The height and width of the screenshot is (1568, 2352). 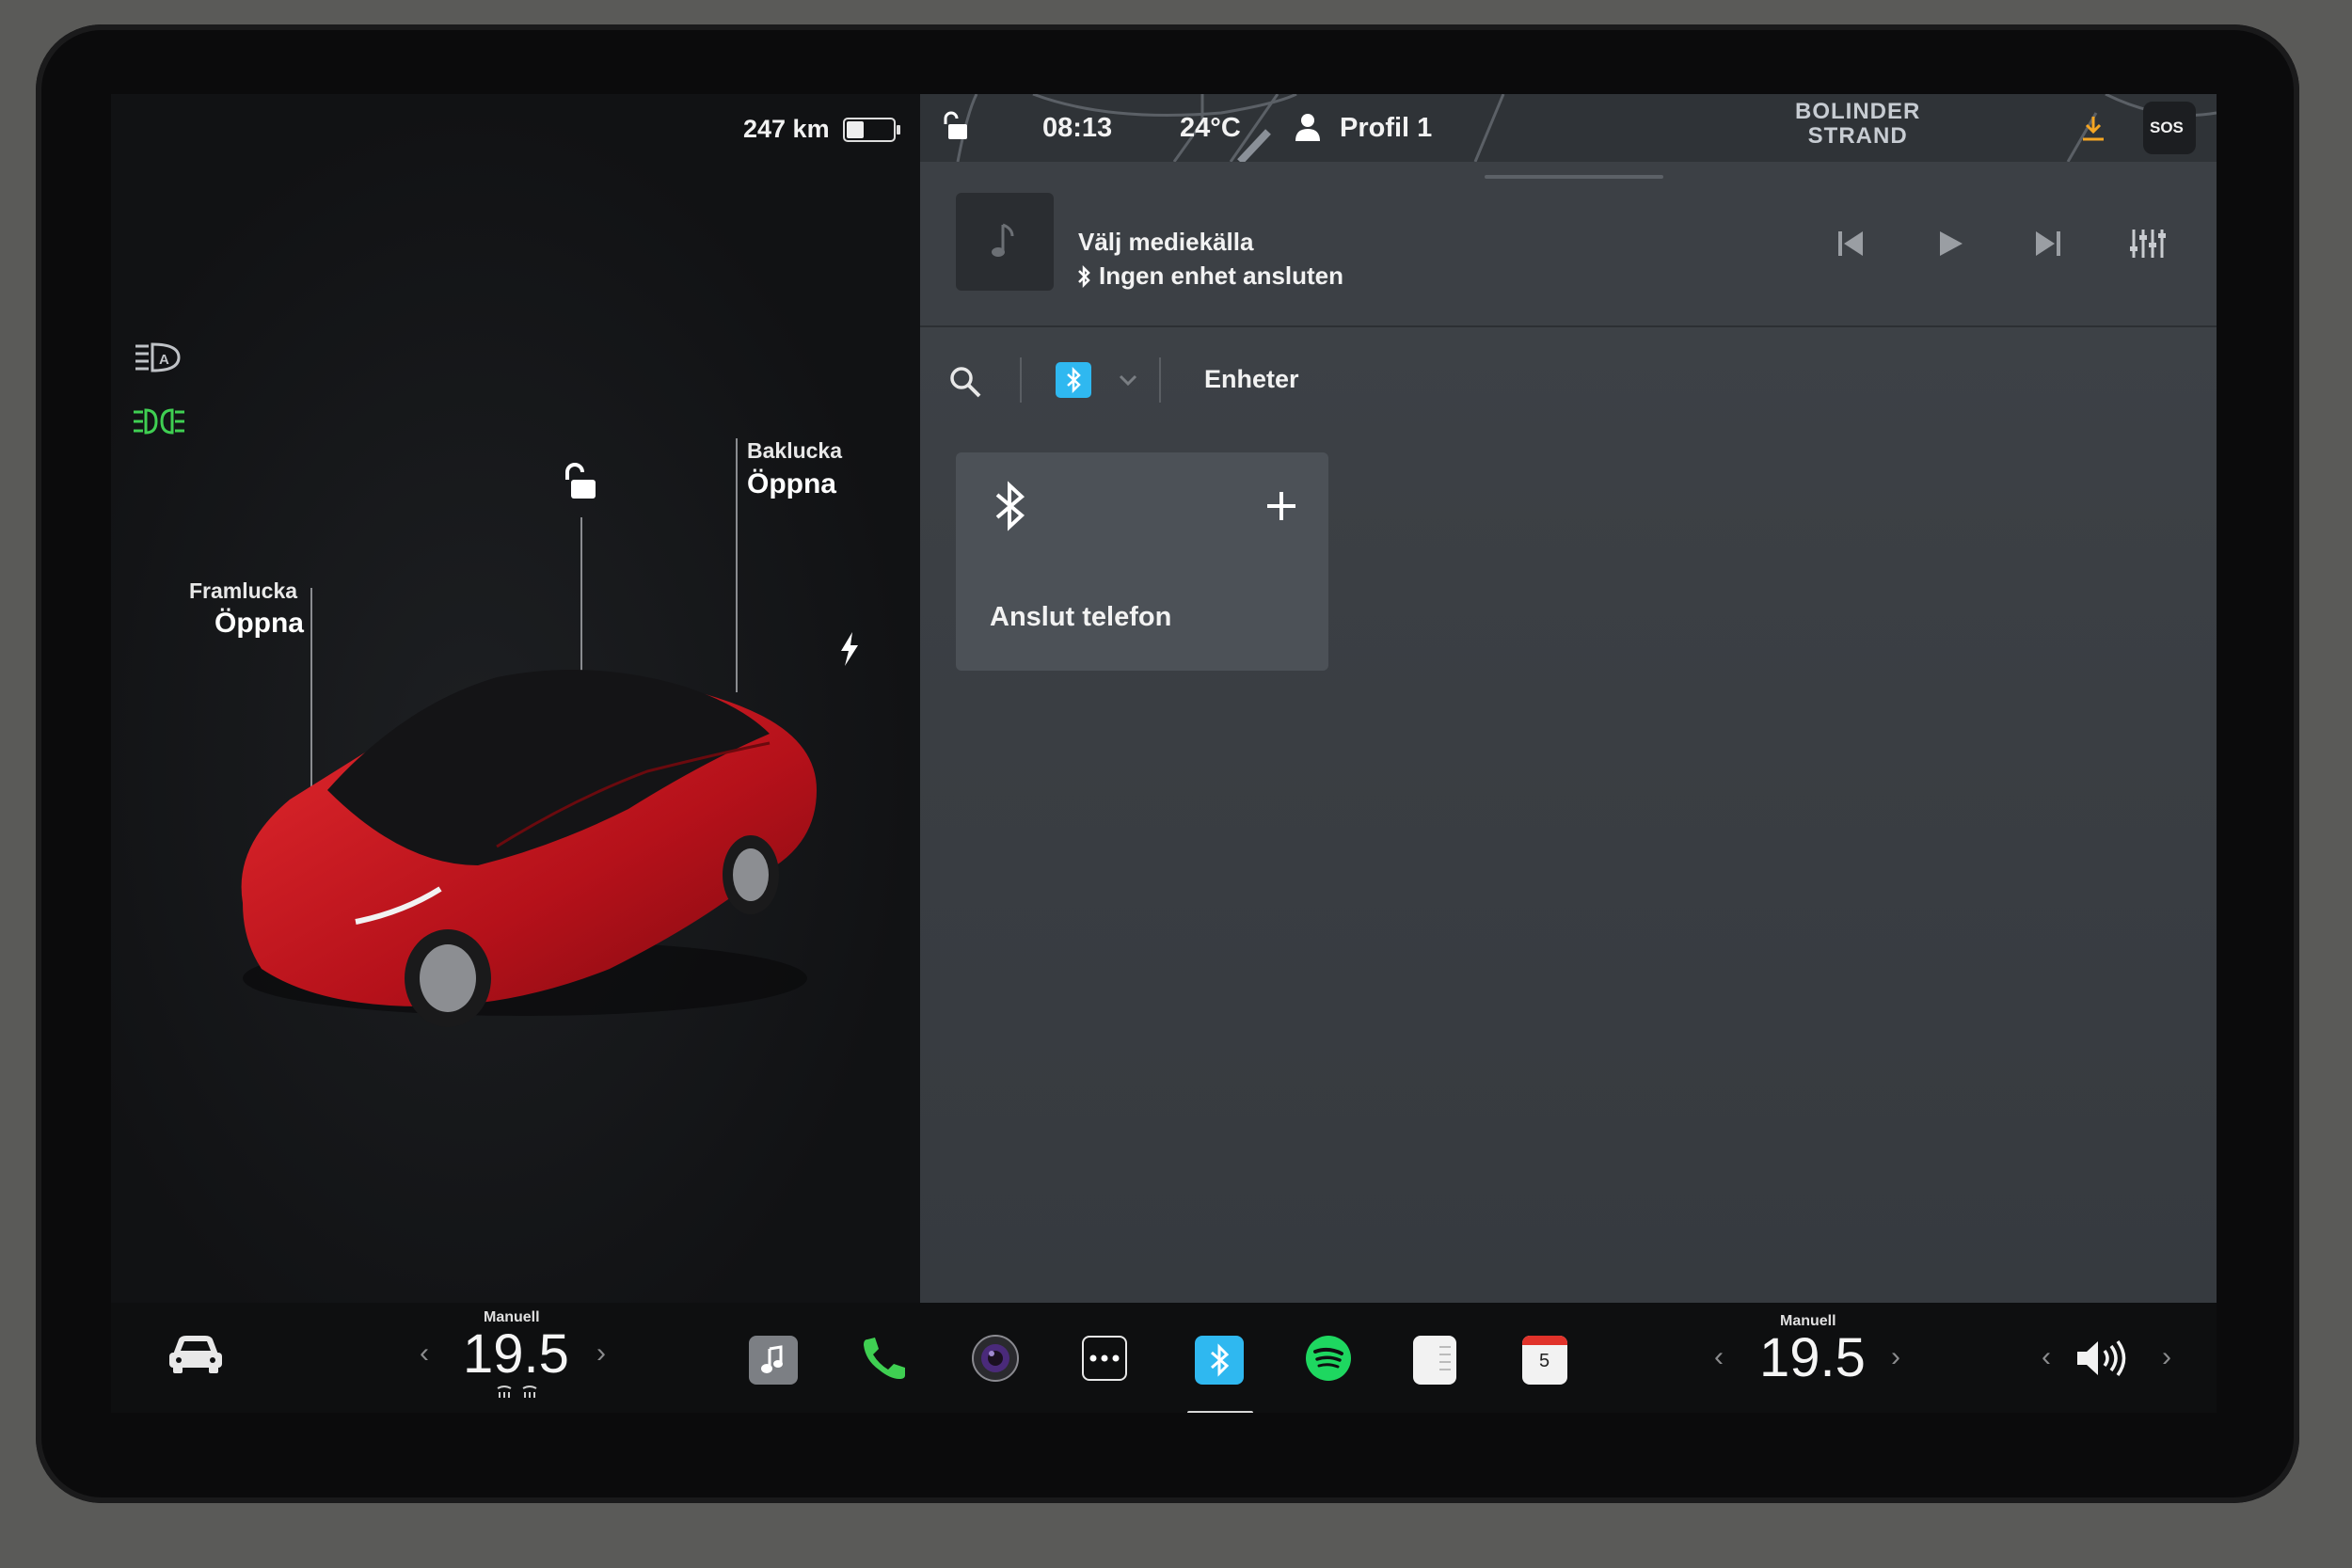 I want to click on music-icon, so click(x=772, y=1359).